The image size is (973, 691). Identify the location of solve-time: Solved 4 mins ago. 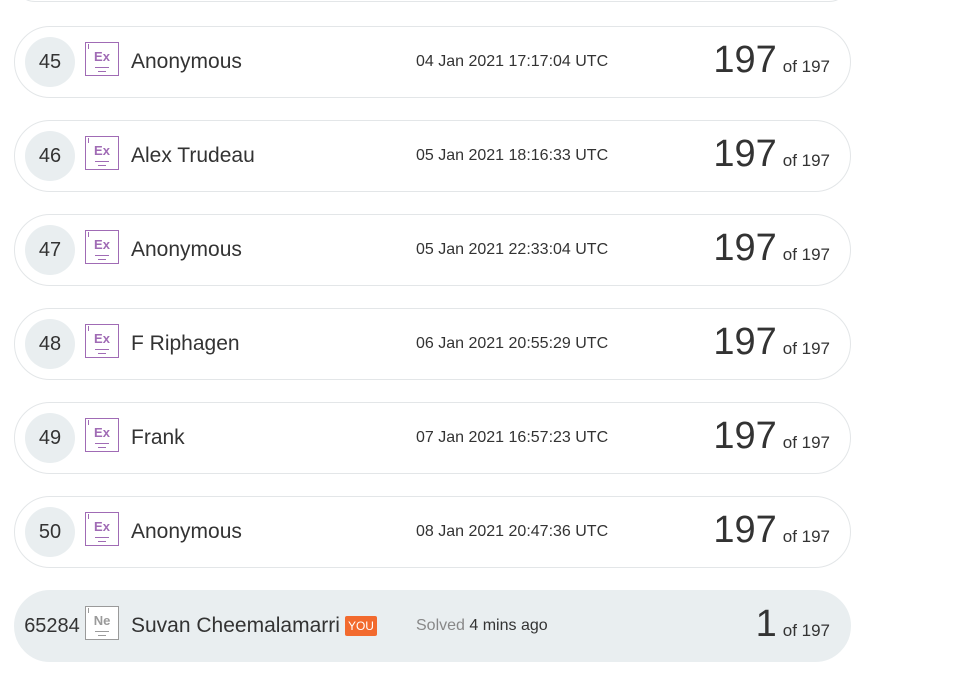
(482, 626).